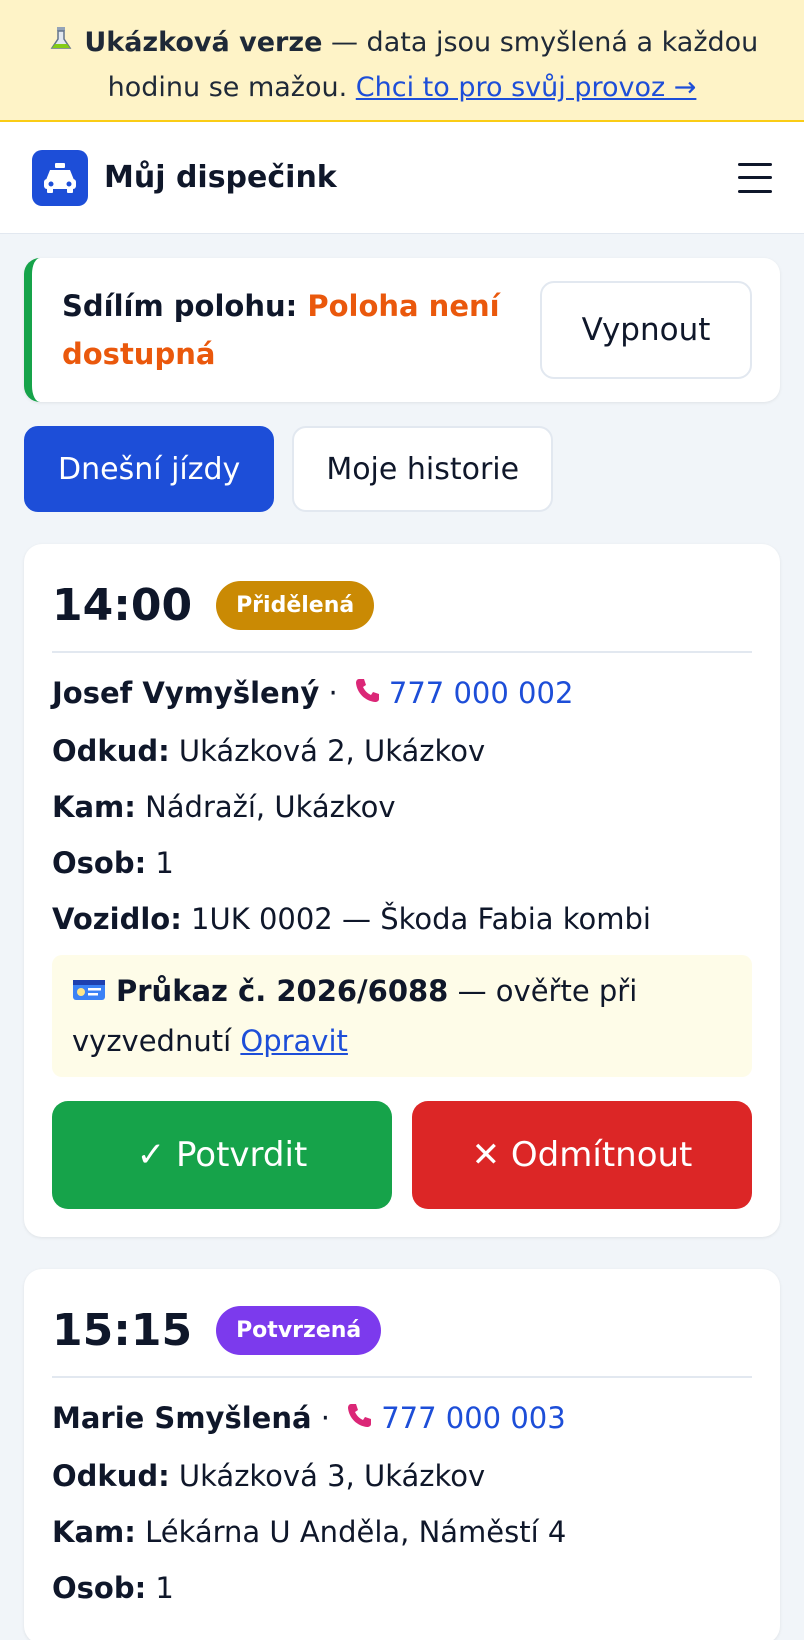 The height and width of the screenshot is (1640, 804). What do you see at coordinates (301, 330) in the screenshot?
I see `location-status: Sdílím polohu: Poloha není dostupná` at bounding box center [301, 330].